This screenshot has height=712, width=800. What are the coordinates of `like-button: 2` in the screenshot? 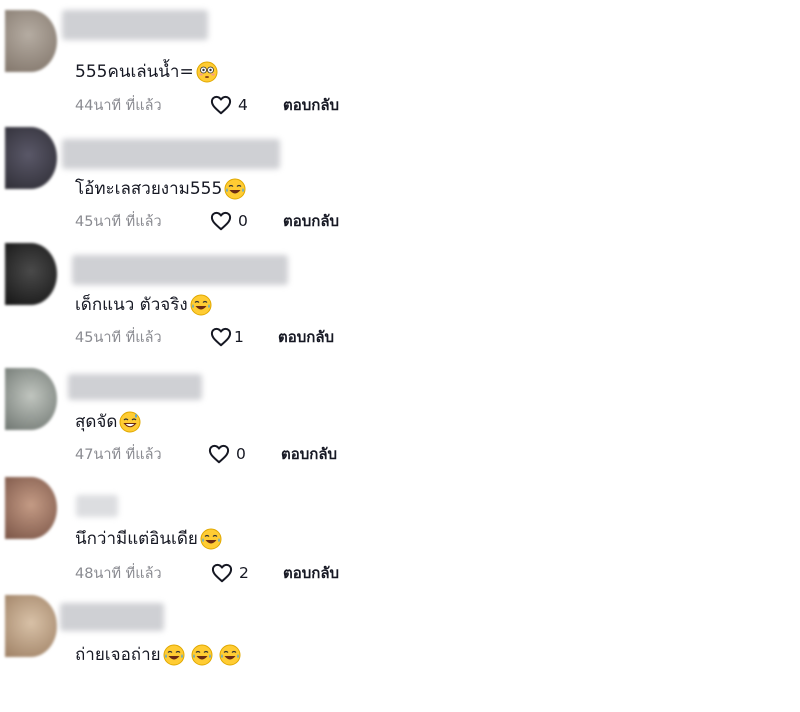 It's located at (230, 573).